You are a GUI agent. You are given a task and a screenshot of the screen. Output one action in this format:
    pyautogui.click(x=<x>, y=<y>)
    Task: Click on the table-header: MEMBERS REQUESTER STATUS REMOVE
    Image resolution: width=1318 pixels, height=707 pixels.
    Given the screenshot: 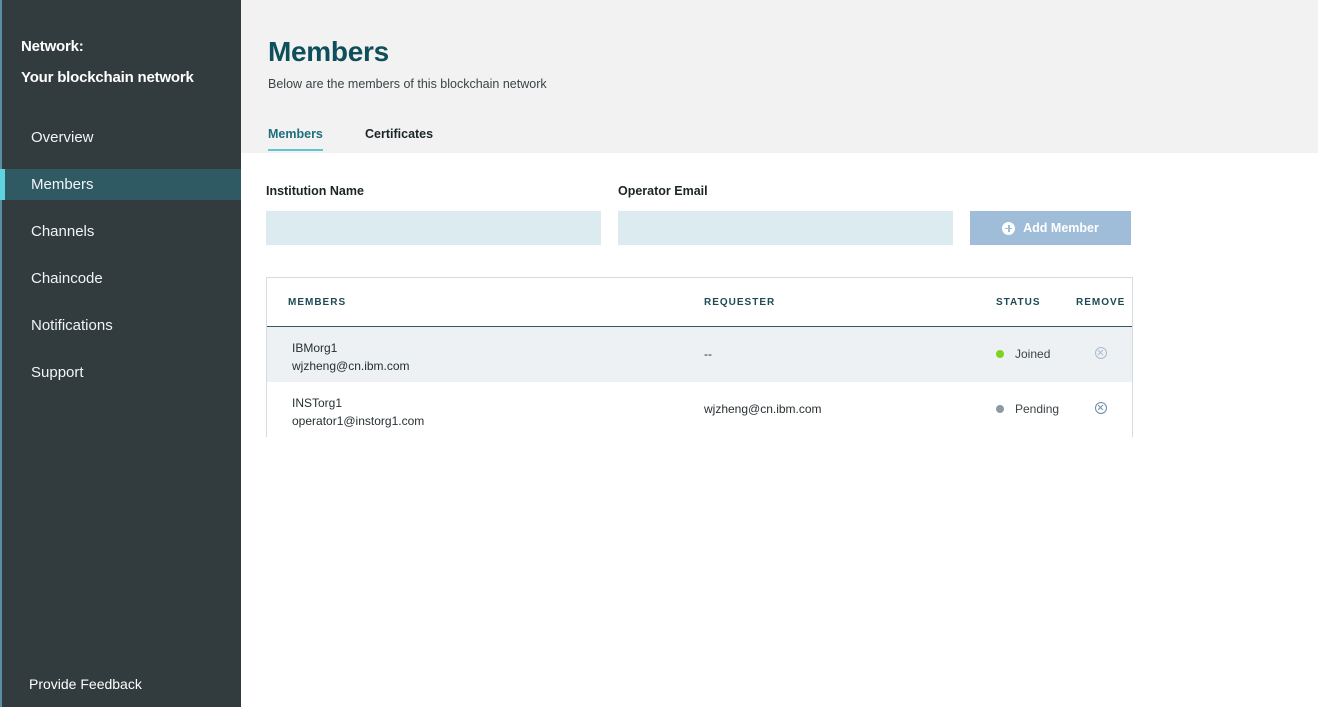 What is the action you would take?
    pyautogui.click(x=699, y=302)
    